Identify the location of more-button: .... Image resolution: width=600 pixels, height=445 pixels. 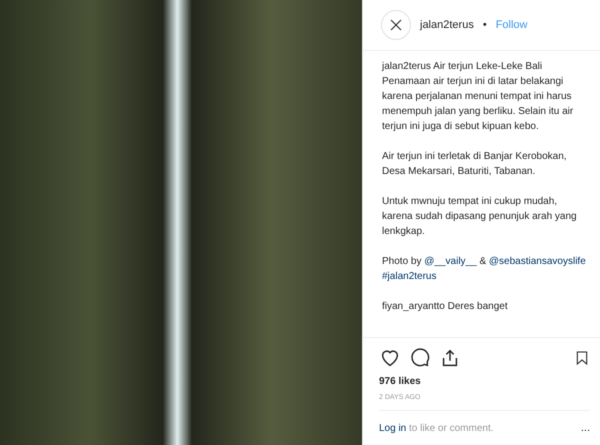
(585, 428).